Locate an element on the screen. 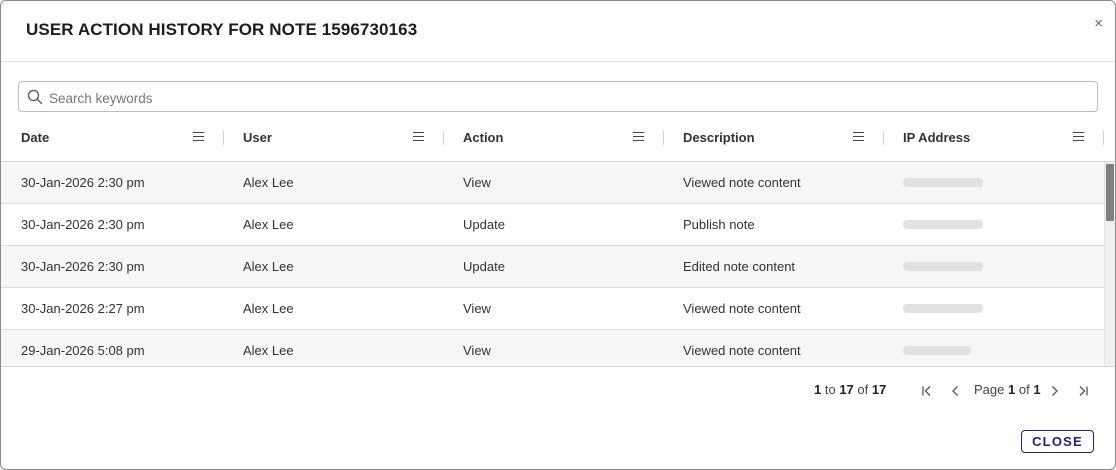  search-input is located at coordinates (569, 98).